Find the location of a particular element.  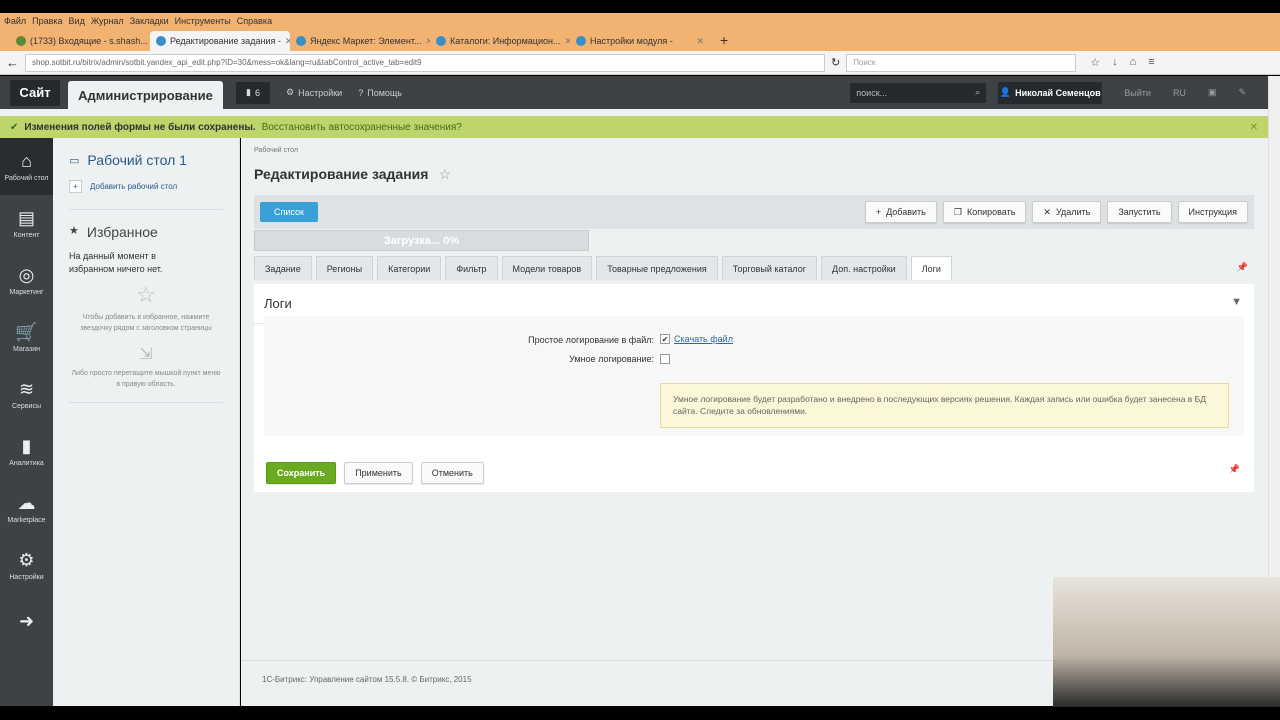

divider is located at coordinates (146, 402).